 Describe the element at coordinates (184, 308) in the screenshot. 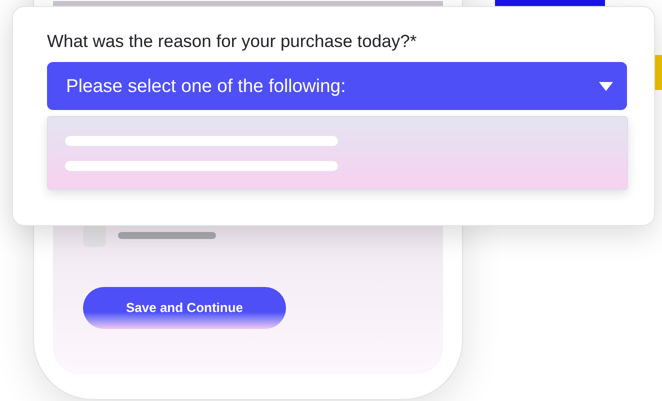

I see `save-and-continue-button: Save and Continue` at that location.